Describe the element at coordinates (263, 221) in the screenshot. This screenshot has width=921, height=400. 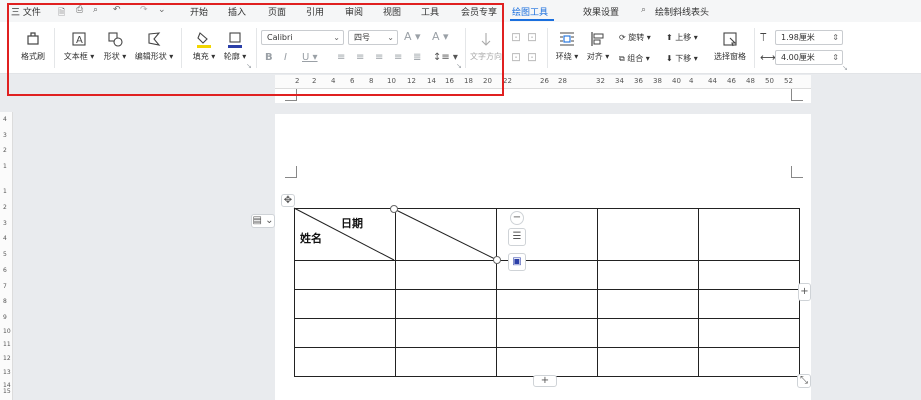
I see `table-layout-icon: ▤ ⌄` at that location.